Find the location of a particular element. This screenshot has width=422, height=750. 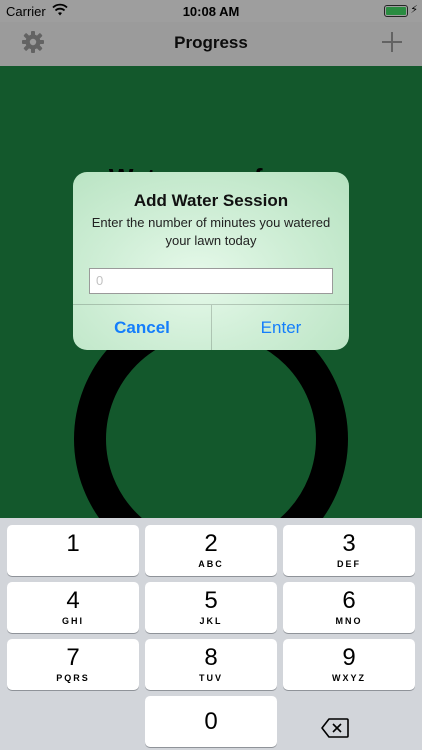

key-letters: GHI is located at coordinates (72, 621).